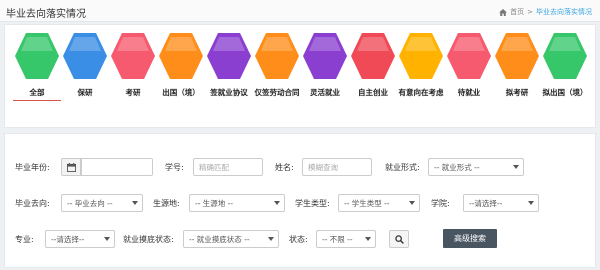 This screenshot has height=270, width=600. I want to click on tab-planning-postgrad-exam: 拟考研, so click(517, 79).